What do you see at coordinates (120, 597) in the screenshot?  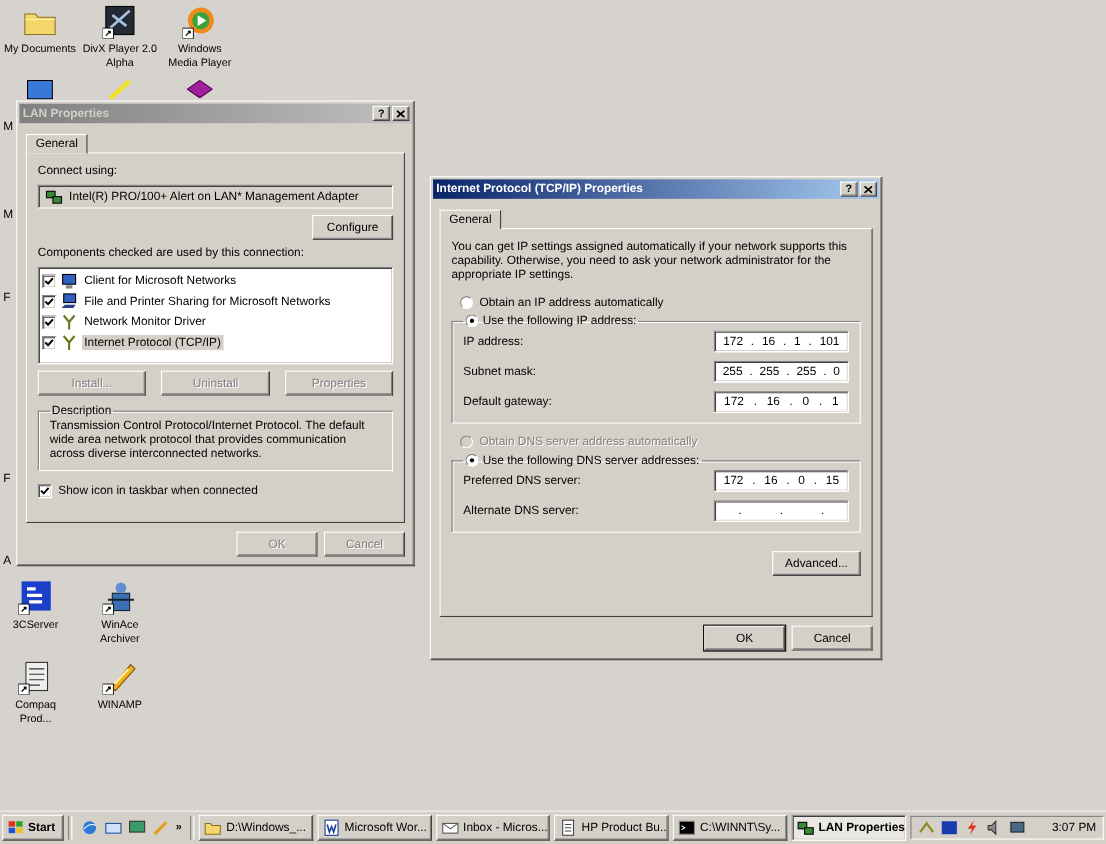 I see `archiver-icon` at bounding box center [120, 597].